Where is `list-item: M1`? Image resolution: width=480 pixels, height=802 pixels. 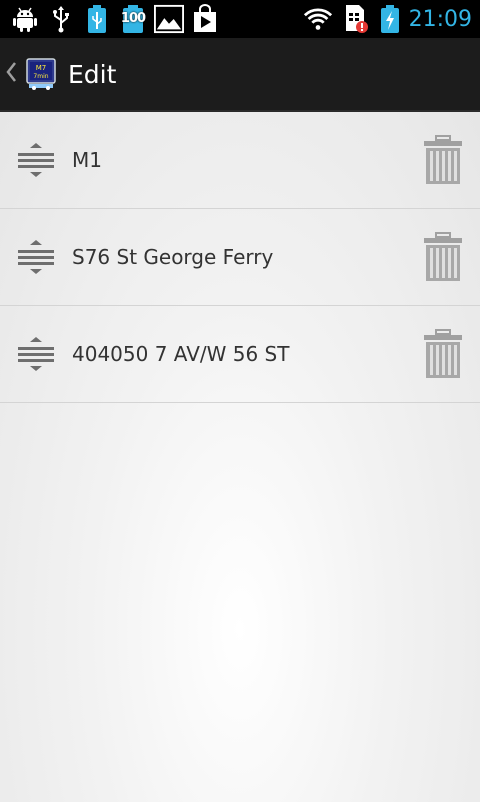 list-item: M1 is located at coordinates (240, 160).